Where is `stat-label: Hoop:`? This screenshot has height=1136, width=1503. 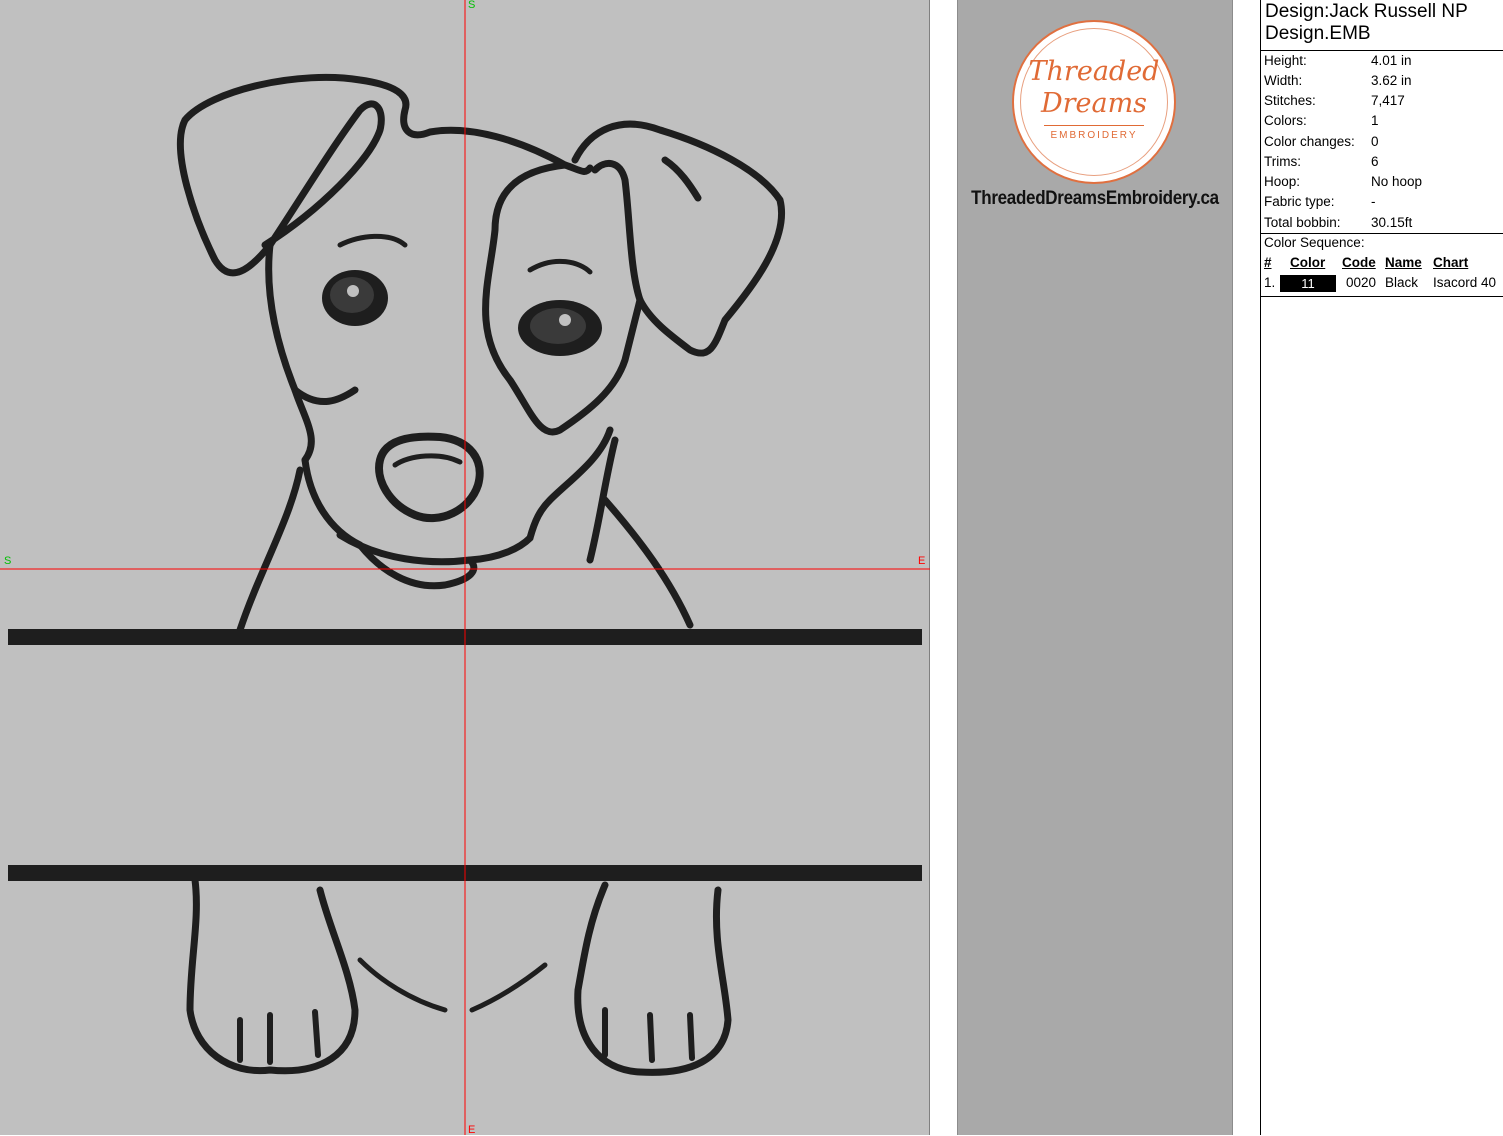
stat-label: Hoop: is located at coordinates (1282, 181).